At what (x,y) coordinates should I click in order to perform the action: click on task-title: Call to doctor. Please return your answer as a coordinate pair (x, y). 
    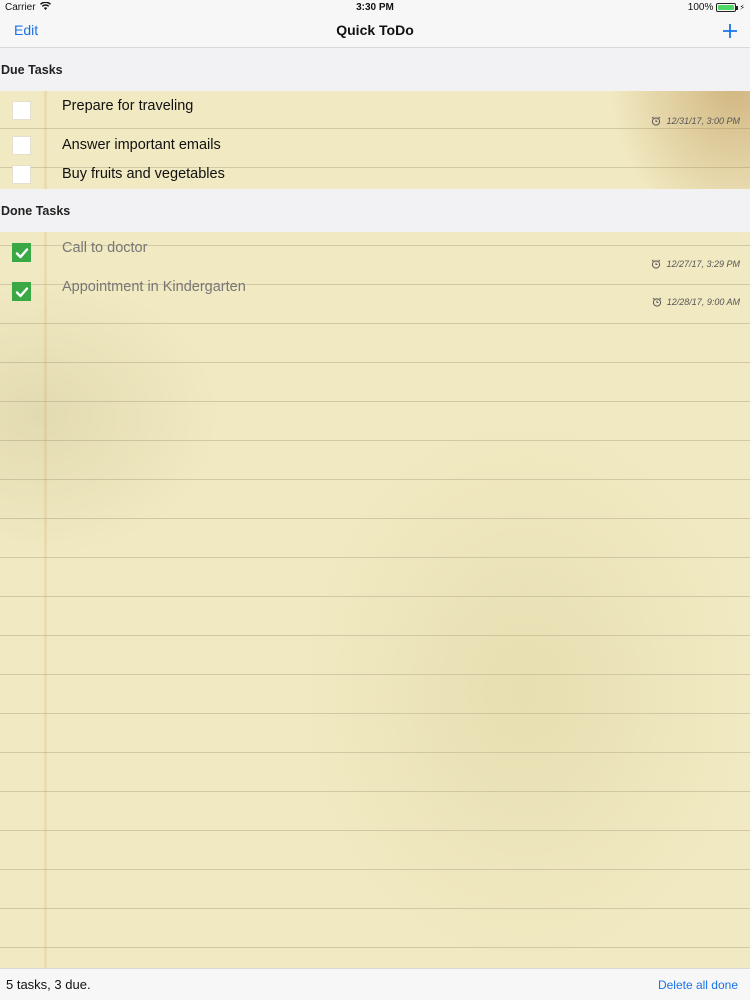
    Looking at the image, I should click on (105, 248).